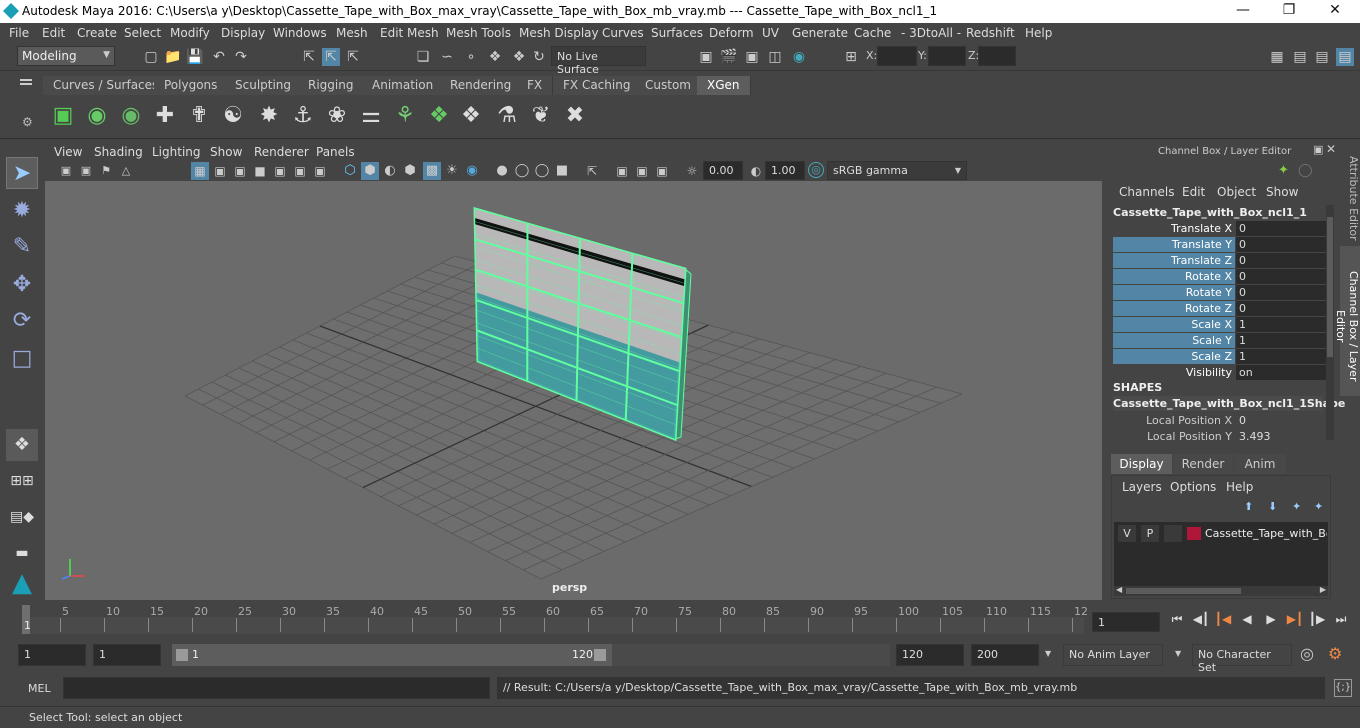  I want to click on snap-view-icon: ❖, so click(495, 57).